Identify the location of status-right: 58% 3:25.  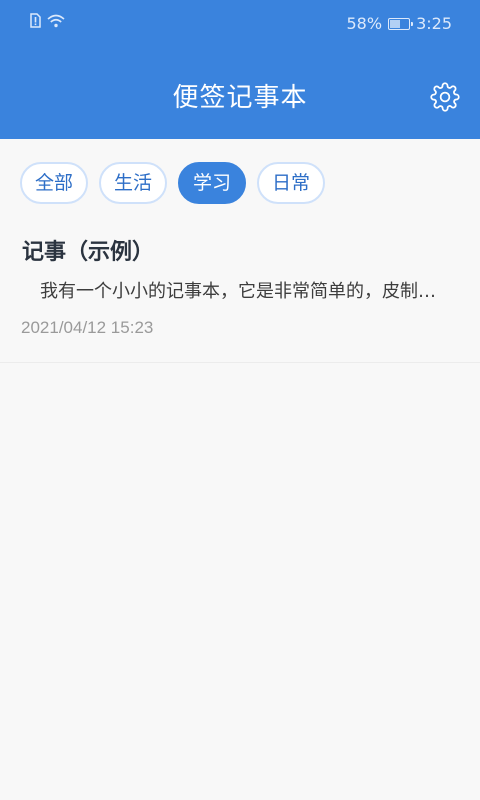
(400, 24).